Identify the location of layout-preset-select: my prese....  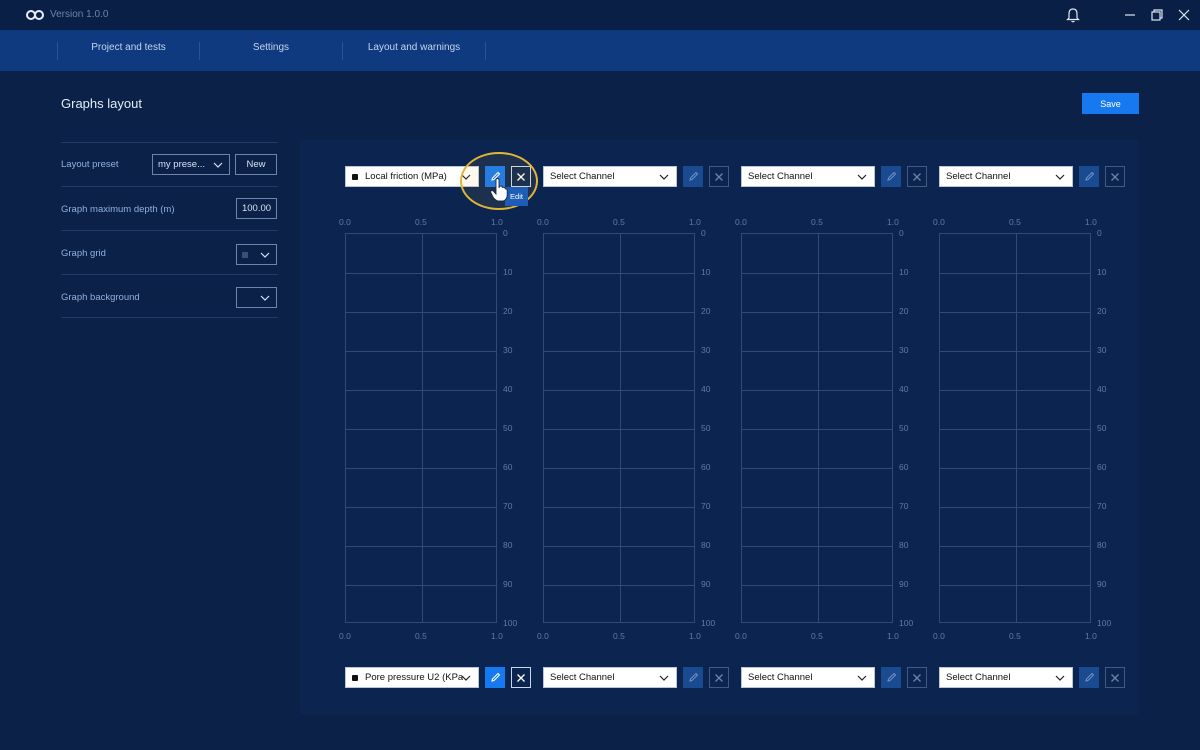
(191, 164).